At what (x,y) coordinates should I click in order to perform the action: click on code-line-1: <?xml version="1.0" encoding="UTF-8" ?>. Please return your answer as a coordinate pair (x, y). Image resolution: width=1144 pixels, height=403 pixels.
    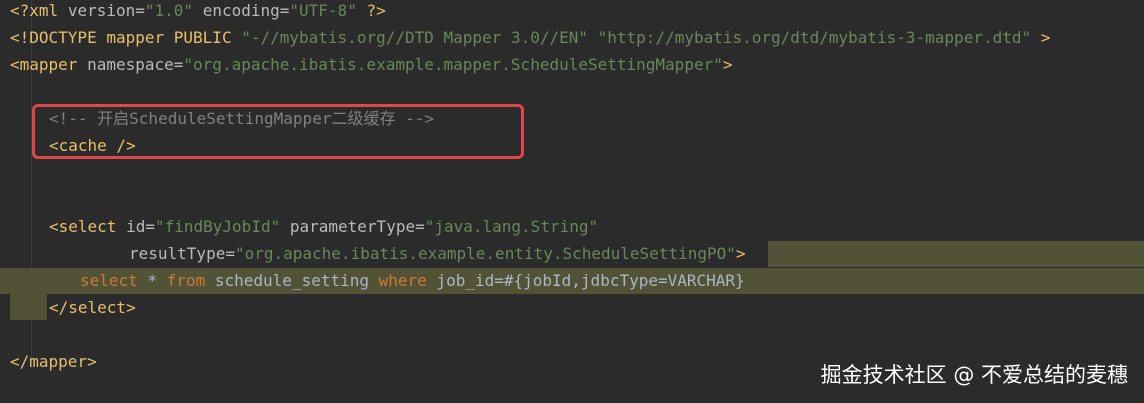
    Looking at the image, I should click on (198, 12).